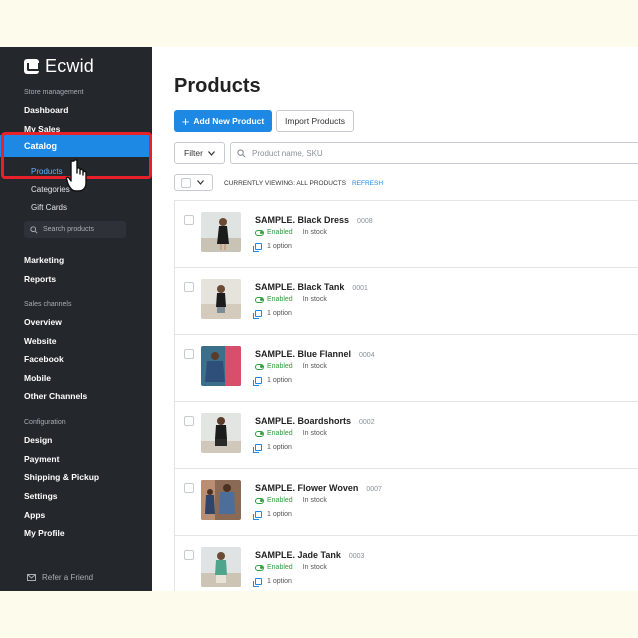  Describe the element at coordinates (42, 128) in the screenshot. I see `sidebar-item-my-sales: My Sales` at that location.